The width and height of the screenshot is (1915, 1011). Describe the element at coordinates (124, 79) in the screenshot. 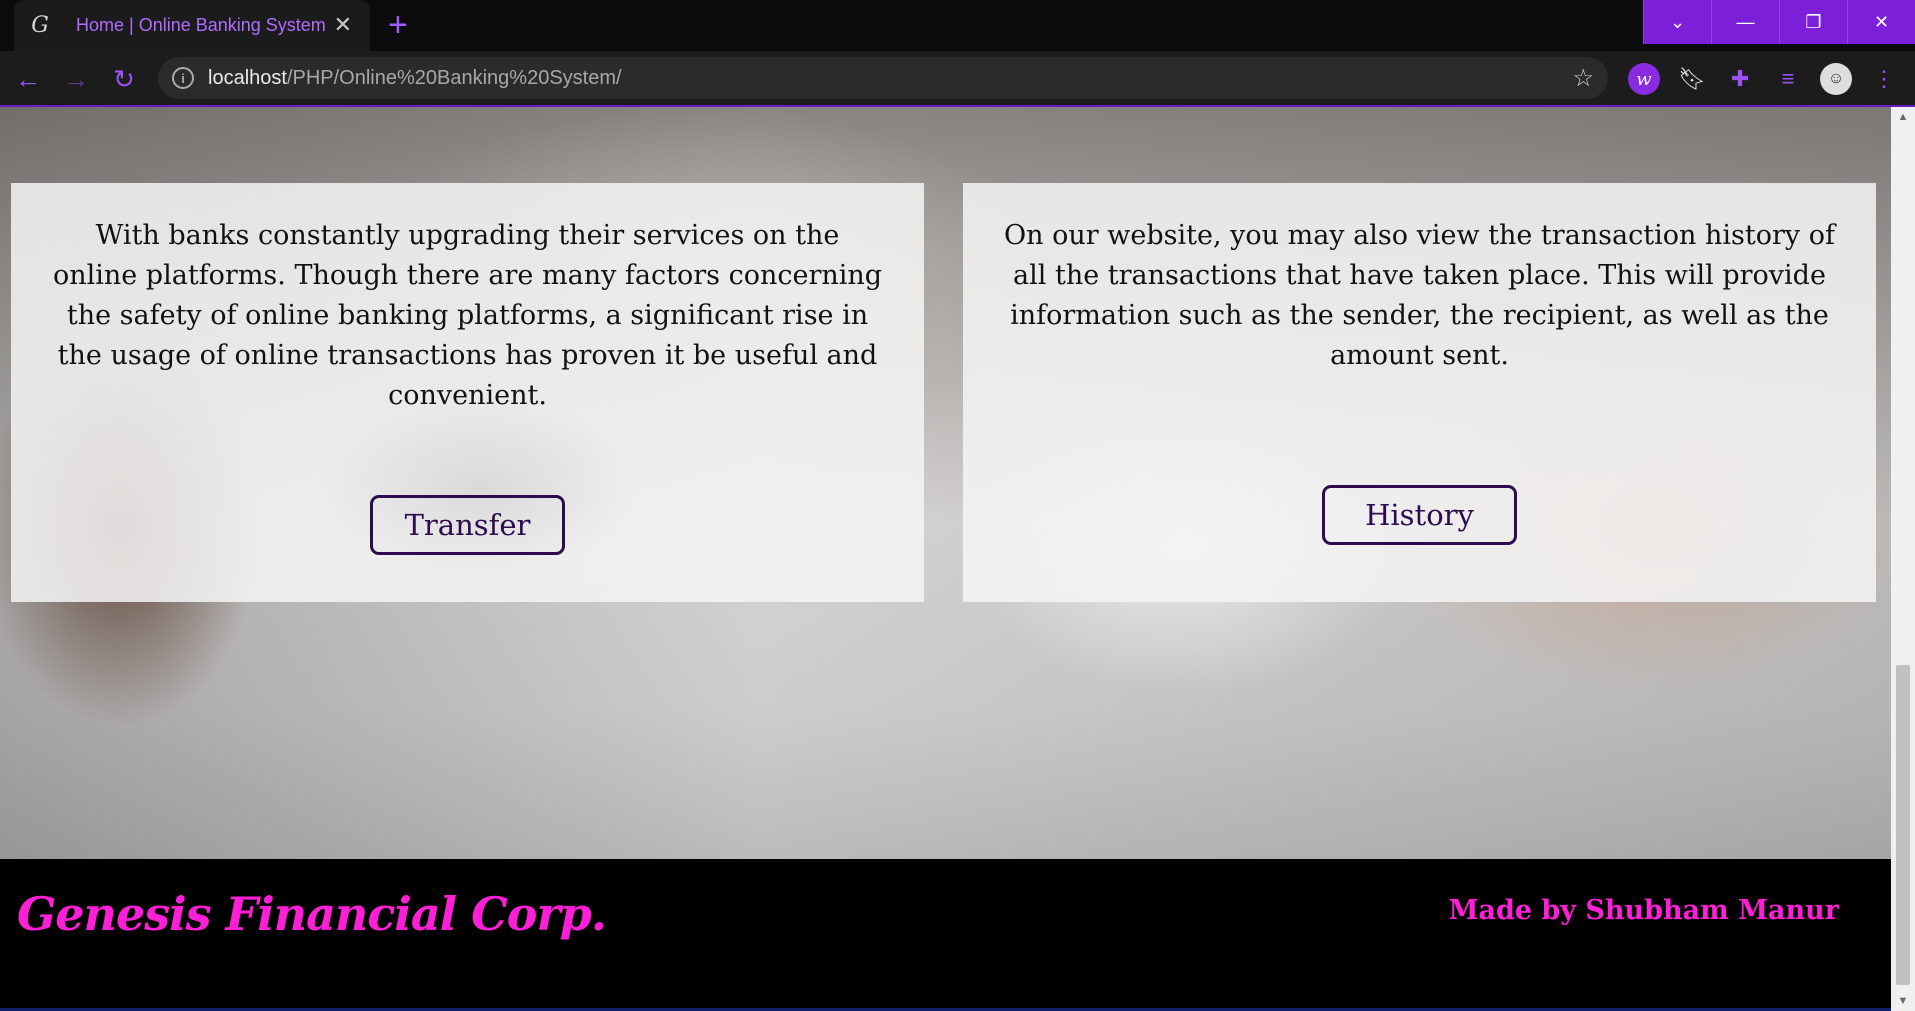

I see `reload-icon: ↻` at that location.